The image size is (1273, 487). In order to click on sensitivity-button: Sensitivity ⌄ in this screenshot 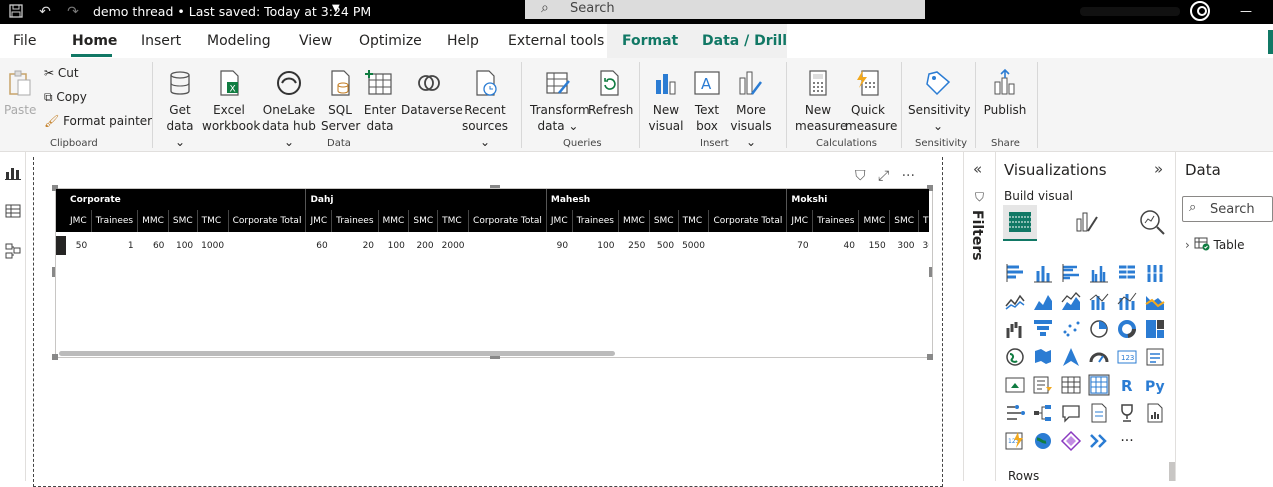, I will do `click(939, 101)`.